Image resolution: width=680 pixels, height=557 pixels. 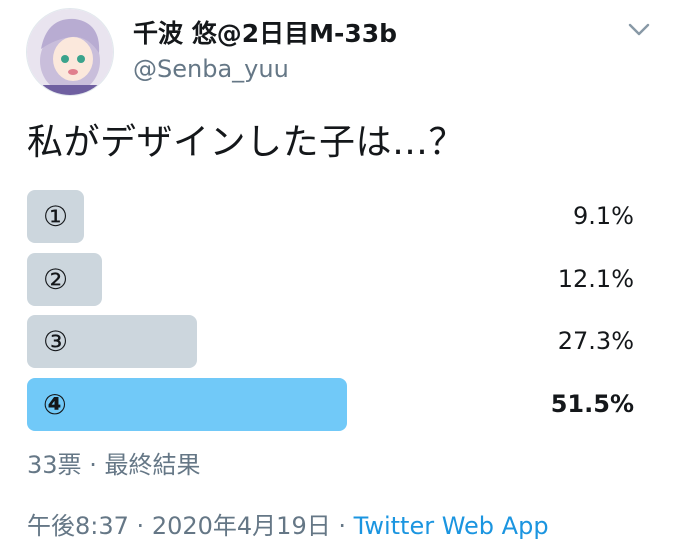 I want to click on tweet-text: 私がデザインした子は…？, so click(x=246, y=142).